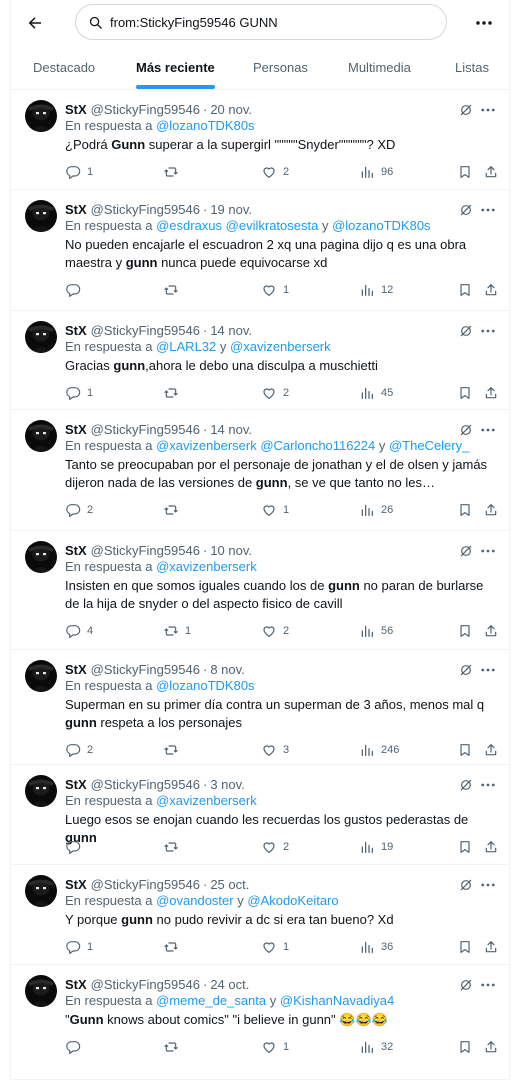 This screenshot has width=523, height=1080. Describe the element at coordinates (292, 900) in the screenshot. I see `reply-mention-link: @AkodoKeitaro` at that location.